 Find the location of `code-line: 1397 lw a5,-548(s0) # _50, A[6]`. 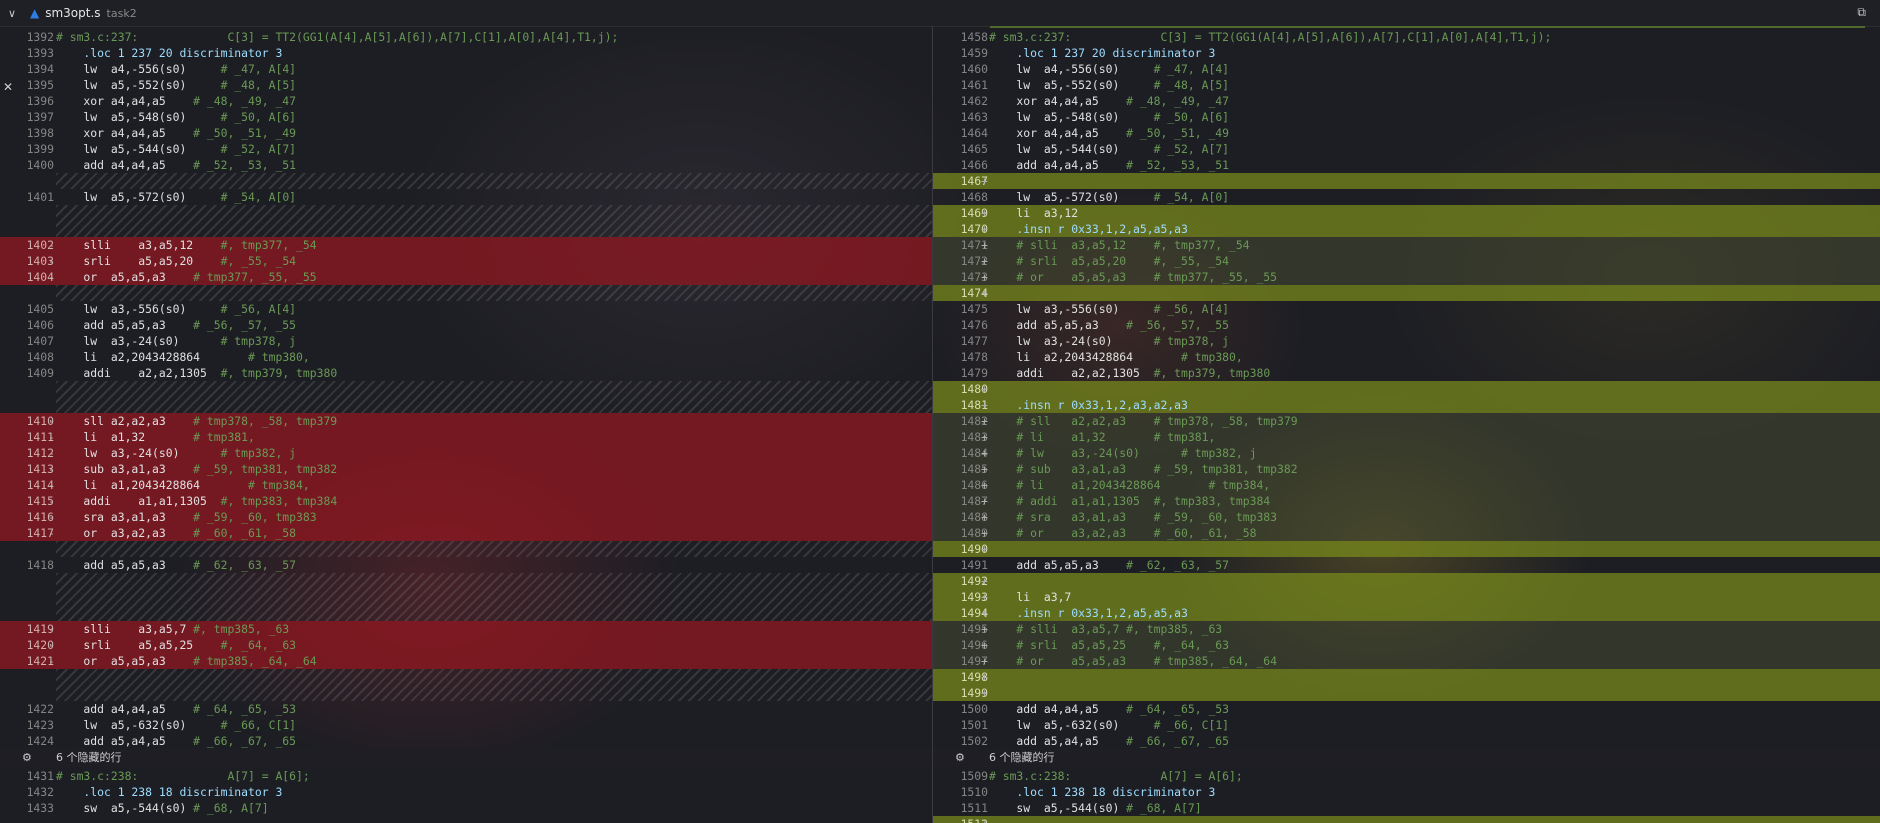

code-line: 1397 lw a5,-548(s0) # _50, A[6] is located at coordinates (466, 117).